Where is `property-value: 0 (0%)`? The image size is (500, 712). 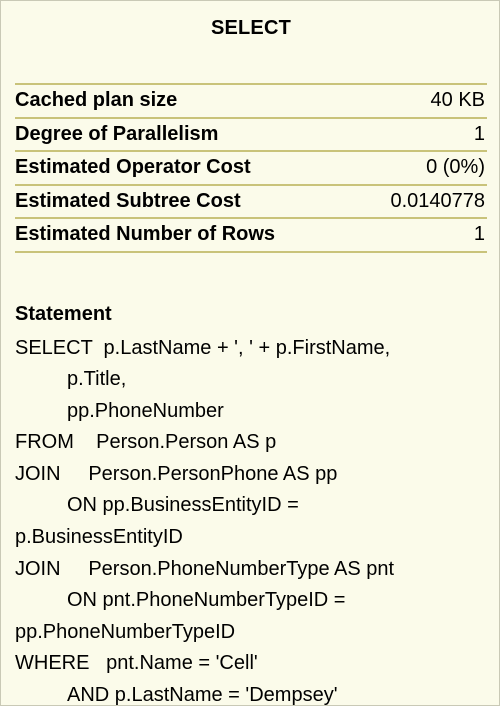
property-value: 0 (0%) is located at coordinates (455, 167).